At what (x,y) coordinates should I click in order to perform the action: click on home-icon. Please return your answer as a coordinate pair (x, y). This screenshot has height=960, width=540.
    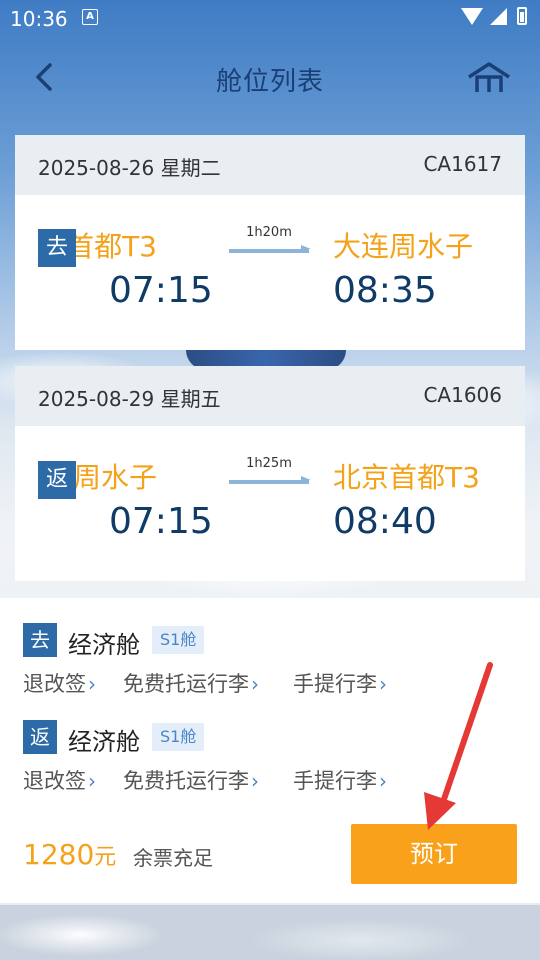
    Looking at the image, I should click on (489, 77).